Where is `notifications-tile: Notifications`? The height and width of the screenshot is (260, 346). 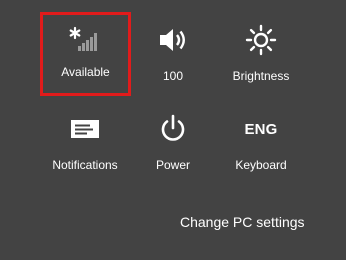
notifications-tile: Notifications is located at coordinates (85, 140).